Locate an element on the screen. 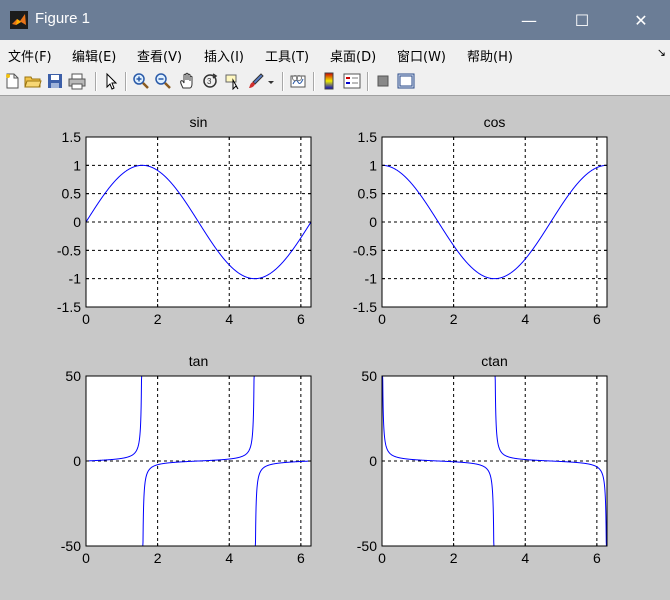  open-file-icon is located at coordinates (33, 81).